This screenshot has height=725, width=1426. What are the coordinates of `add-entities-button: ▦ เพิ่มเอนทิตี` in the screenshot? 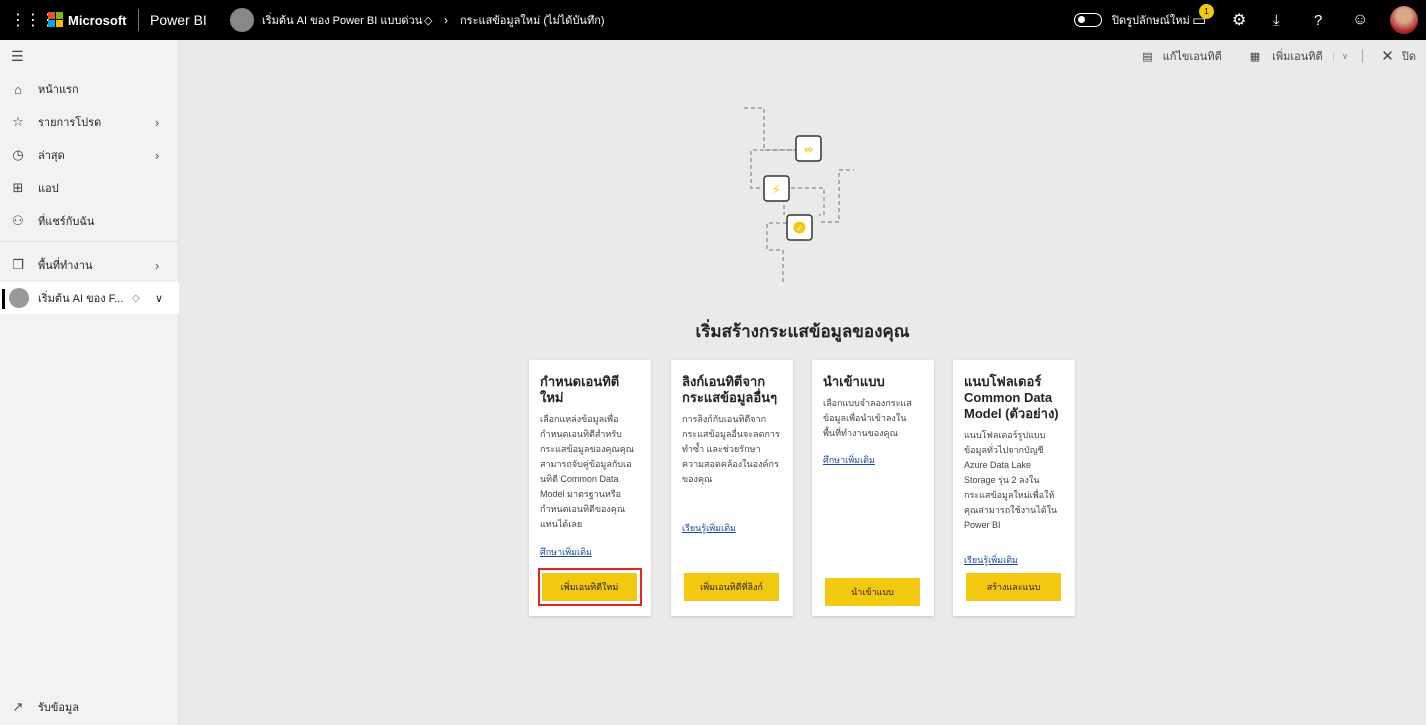 It's located at (1286, 56).